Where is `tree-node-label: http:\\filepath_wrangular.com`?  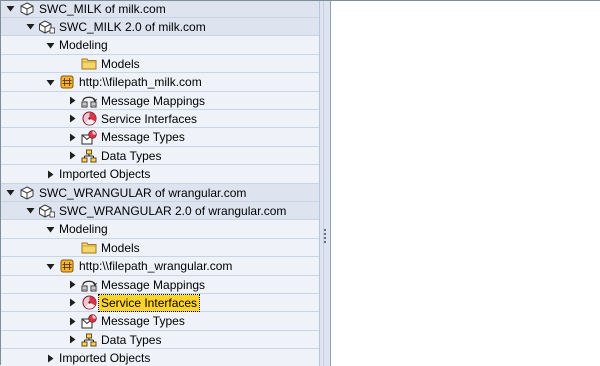
tree-node-label: http:\\filepath_wrangular.com is located at coordinates (155, 266).